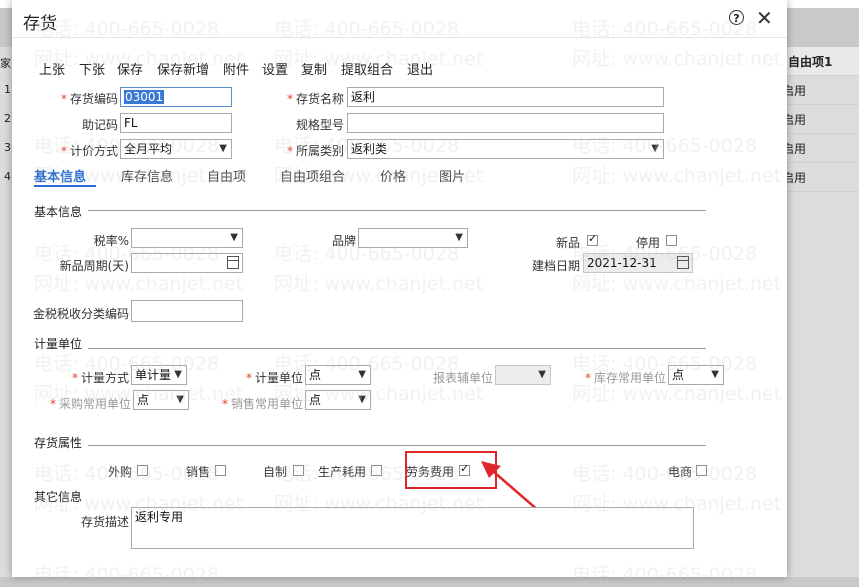  Describe the element at coordinates (338, 400) in the screenshot. I see `sales-unit-select: 点 ▼` at that location.